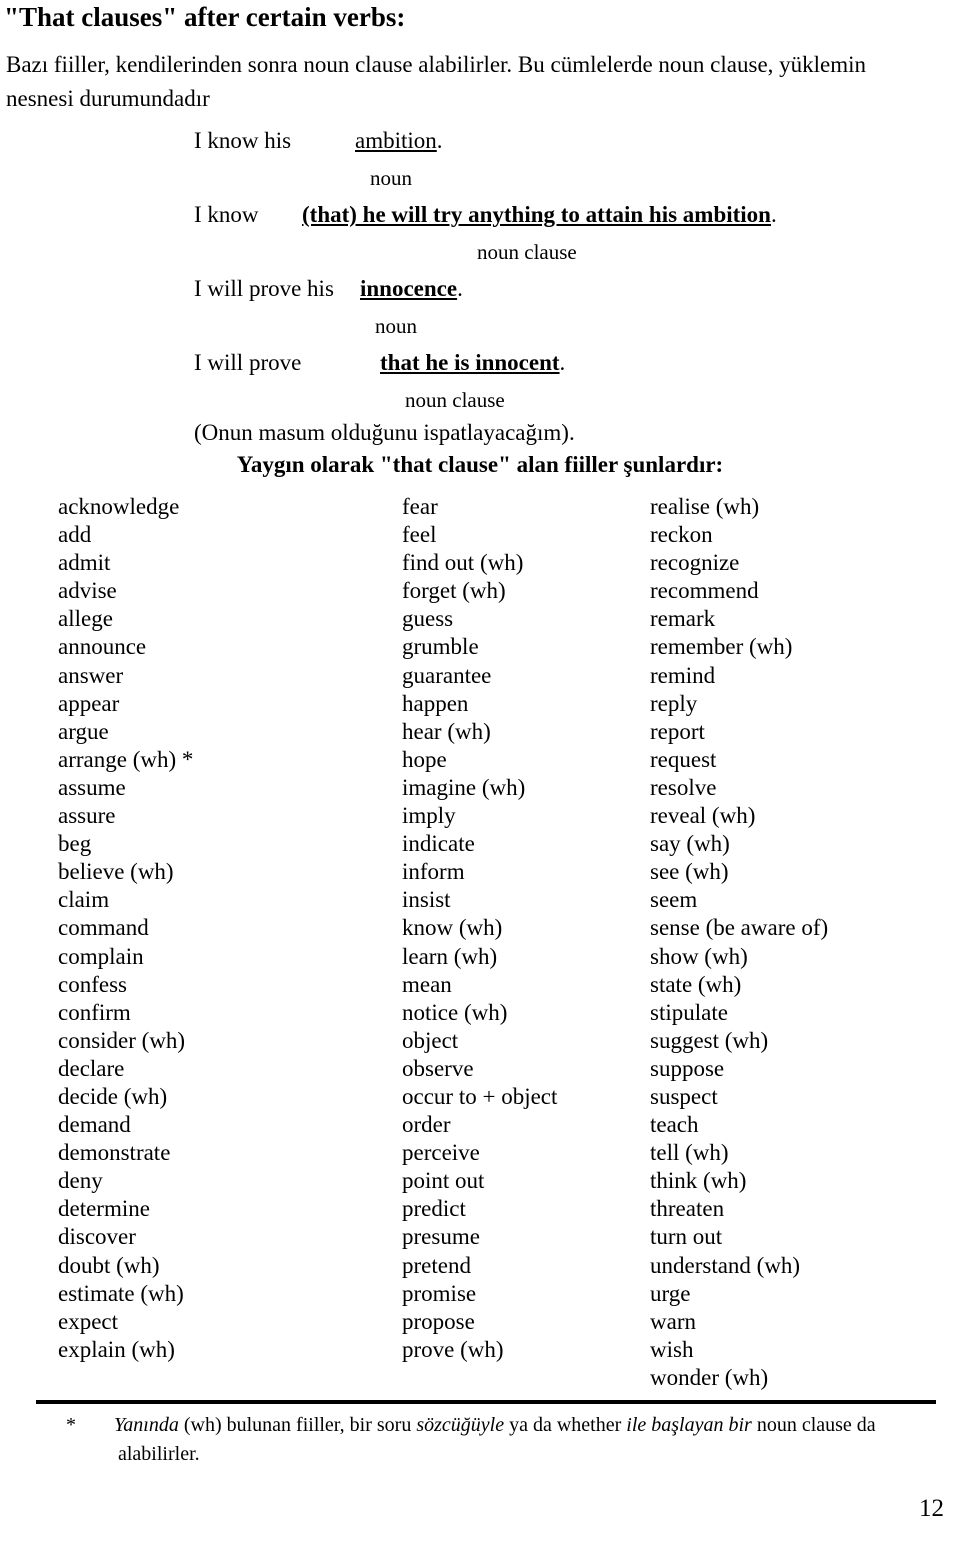 The height and width of the screenshot is (1543, 960). Describe the element at coordinates (813, 1425) in the screenshot. I see `footnote-segment: noun clause da` at that location.